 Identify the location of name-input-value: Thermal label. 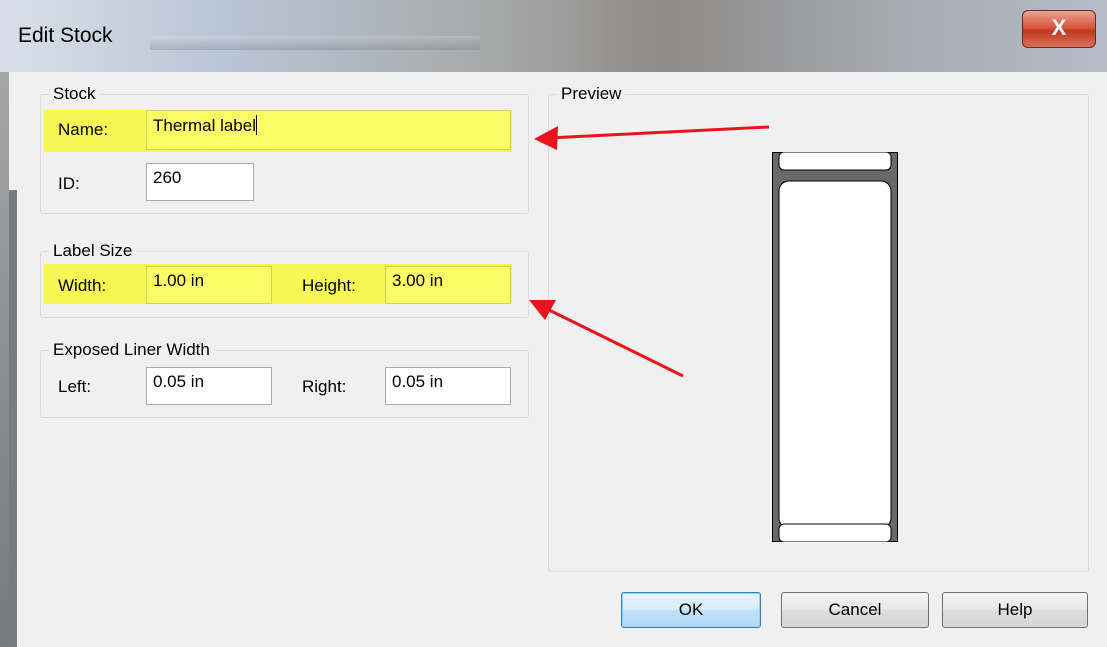
(204, 125).